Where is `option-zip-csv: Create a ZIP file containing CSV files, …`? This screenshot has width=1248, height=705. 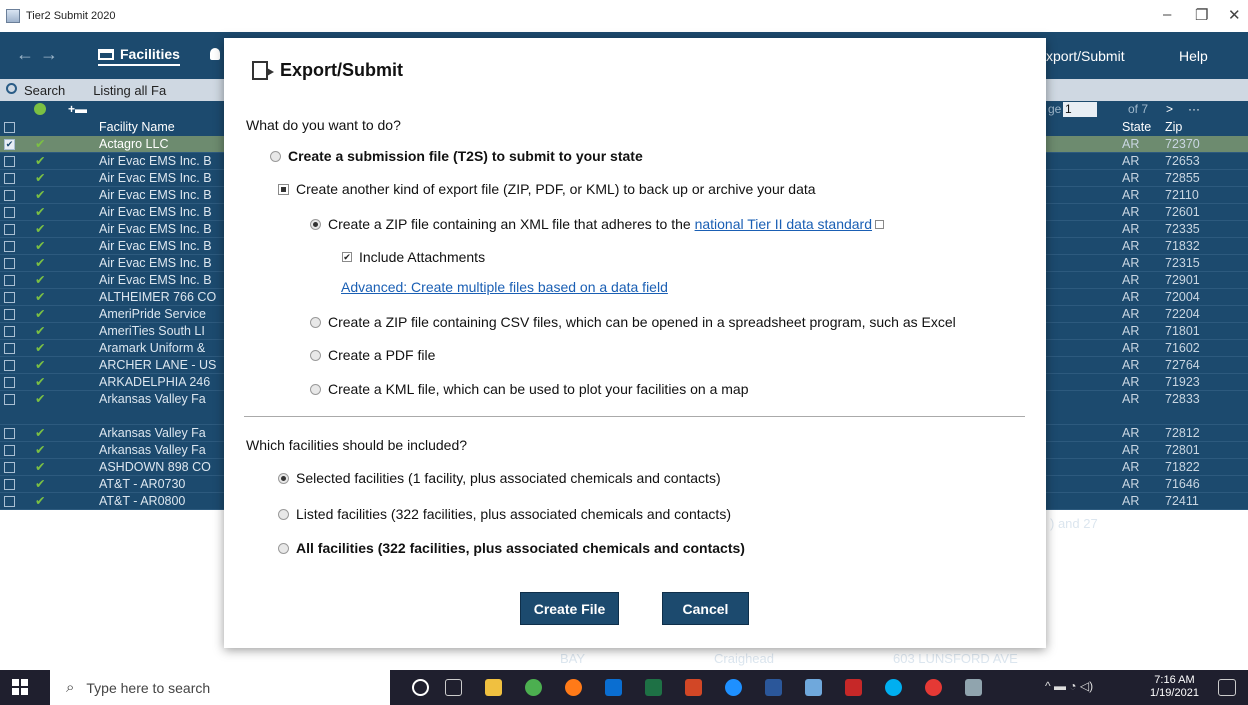
option-zip-csv: Create a ZIP file containing CSV files, … is located at coordinates (633, 322).